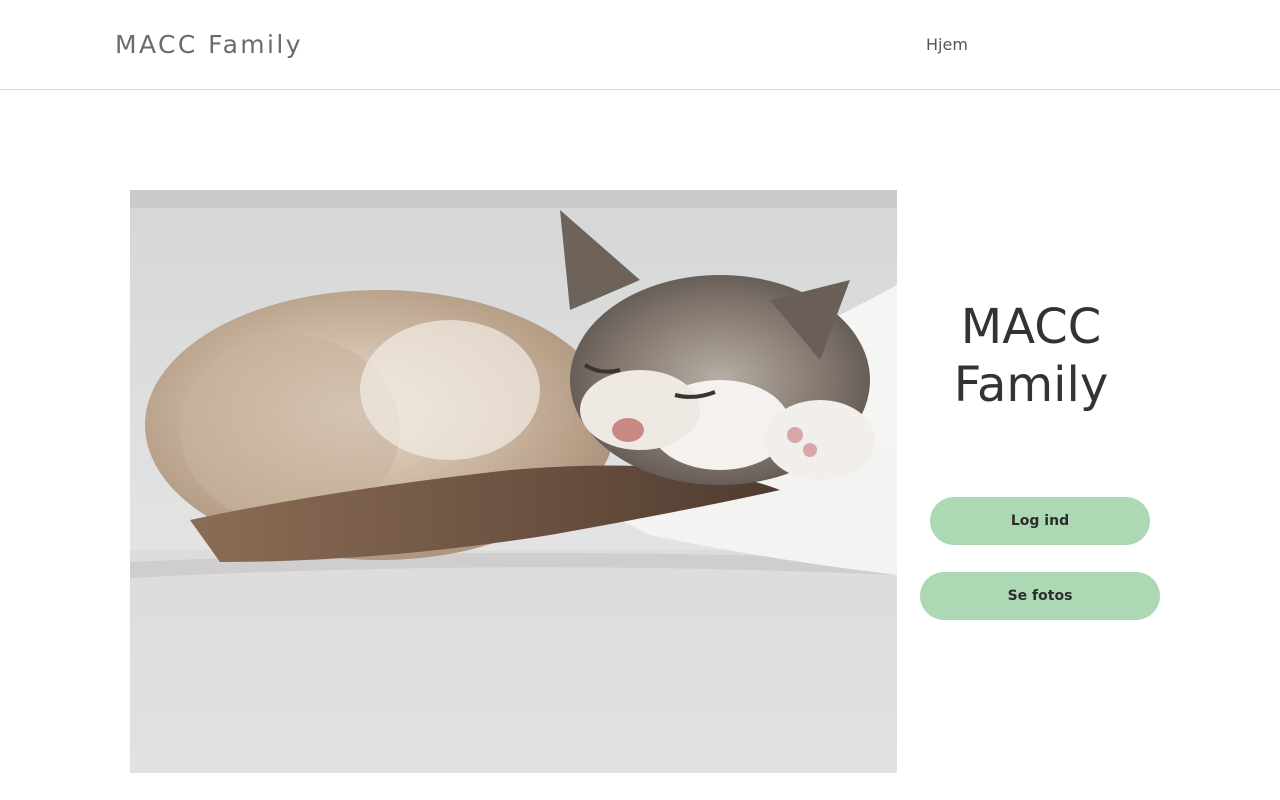 The width and height of the screenshot is (1280, 800). What do you see at coordinates (1031, 356) in the screenshot?
I see `hero-title: MACC Family` at bounding box center [1031, 356].